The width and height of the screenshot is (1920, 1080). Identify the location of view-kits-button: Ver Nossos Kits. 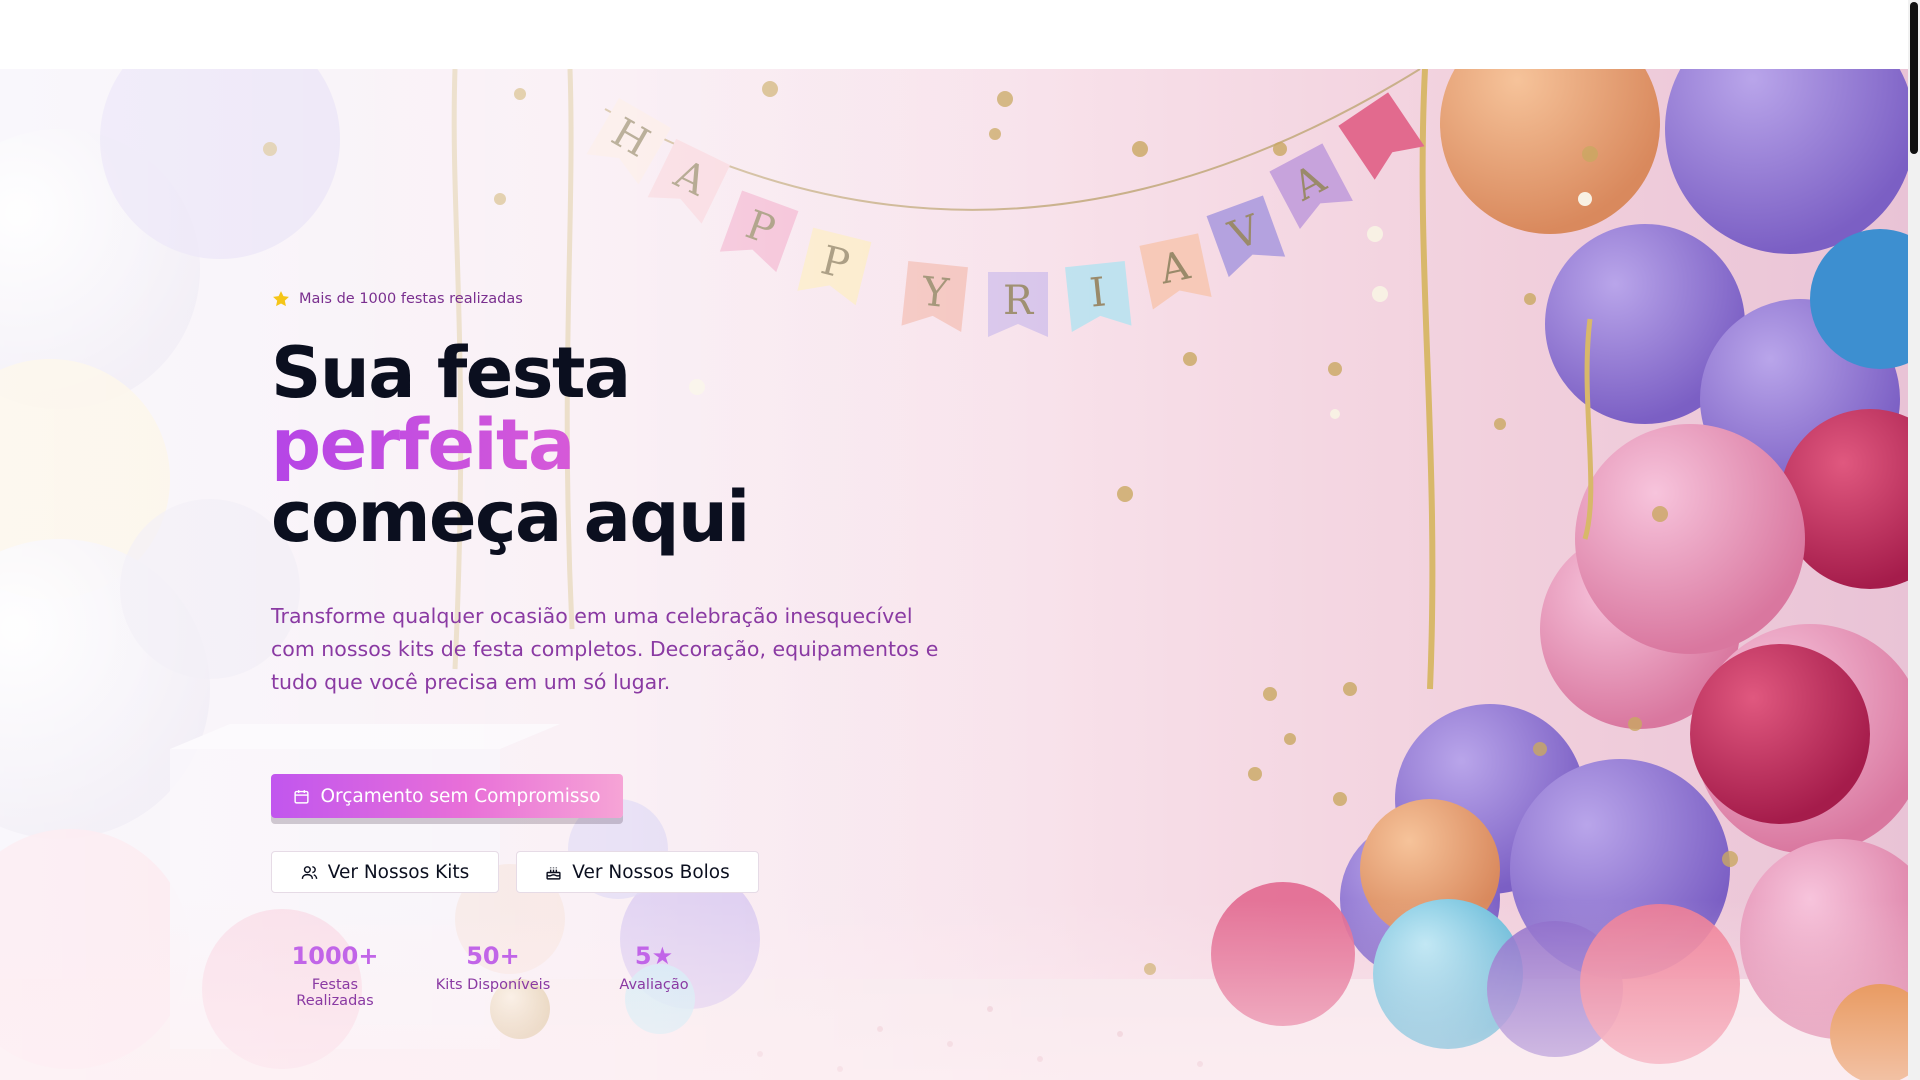
(385, 872).